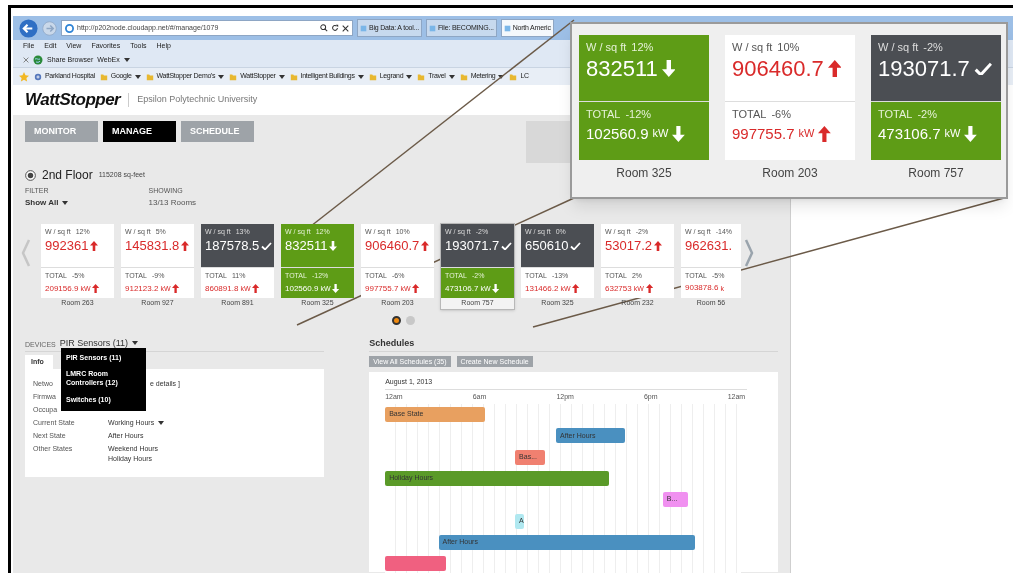 The height and width of the screenshot is (573, 1013). Describe the element at coordinates (222, 288) in the screenshot. I see `total-value: 860891.8` at that location.